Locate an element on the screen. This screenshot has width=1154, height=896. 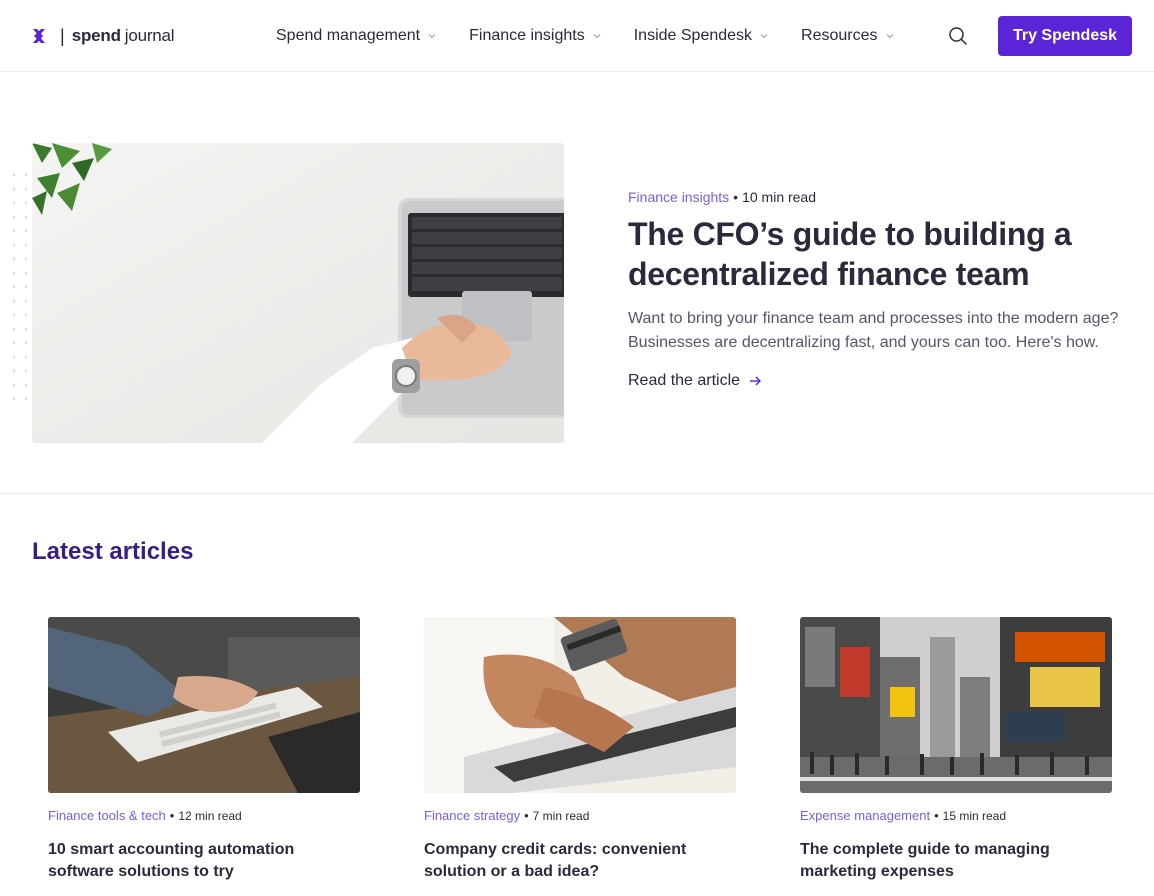
try-spendesk-button: Try Spendesk is located at coordinates (1065, 36).